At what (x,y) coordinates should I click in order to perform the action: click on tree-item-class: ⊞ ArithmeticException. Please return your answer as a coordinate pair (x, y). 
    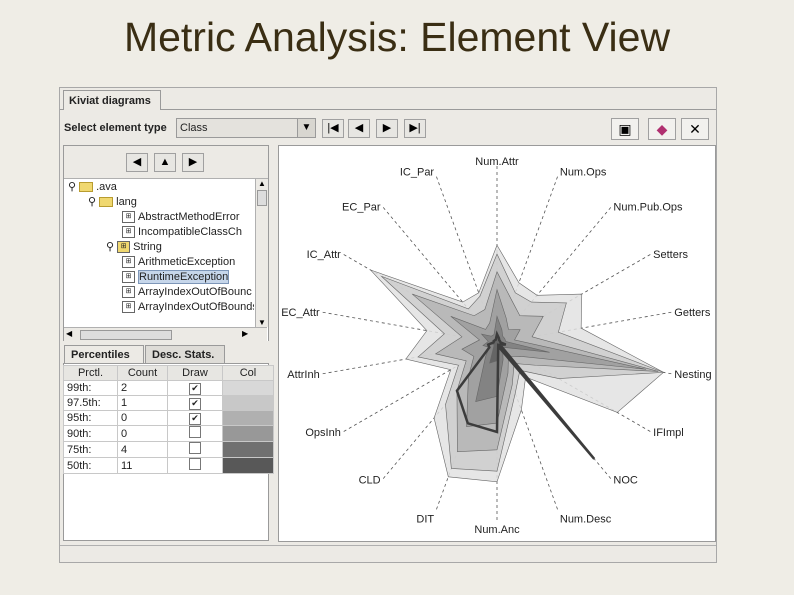
    Looking at the image, I should click on (178, 262).